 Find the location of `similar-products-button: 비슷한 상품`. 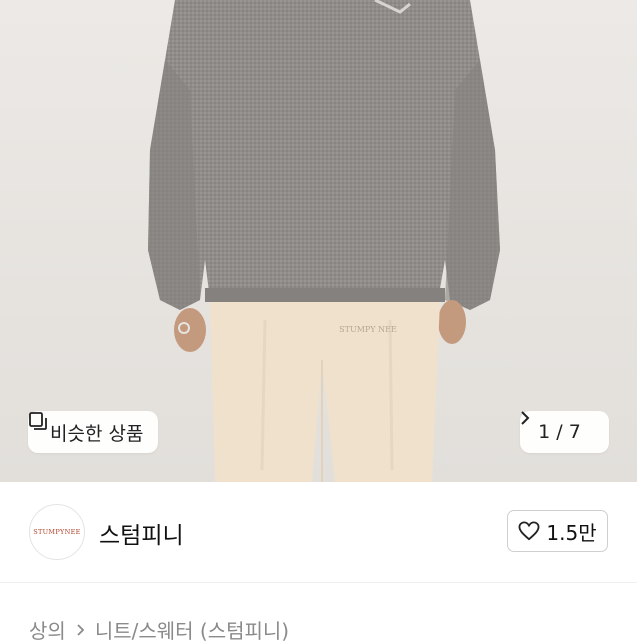

similar-products-button: 비슷한 상품 is located at coordinates (93, 432).